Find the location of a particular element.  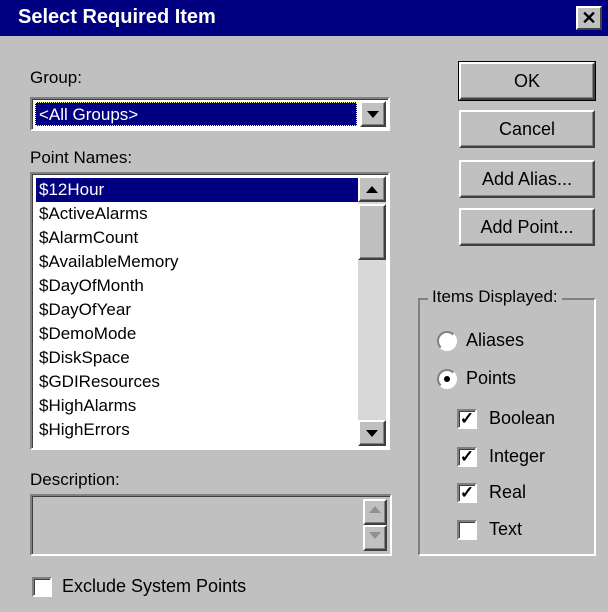

point-names-label: Point Names: is located at coordinates (81, 157).